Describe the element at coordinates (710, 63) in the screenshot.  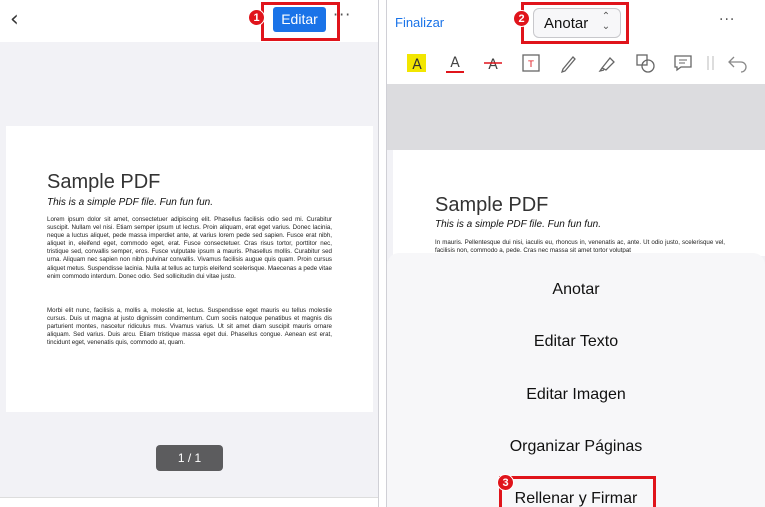
I see `separator-icon` at that location.